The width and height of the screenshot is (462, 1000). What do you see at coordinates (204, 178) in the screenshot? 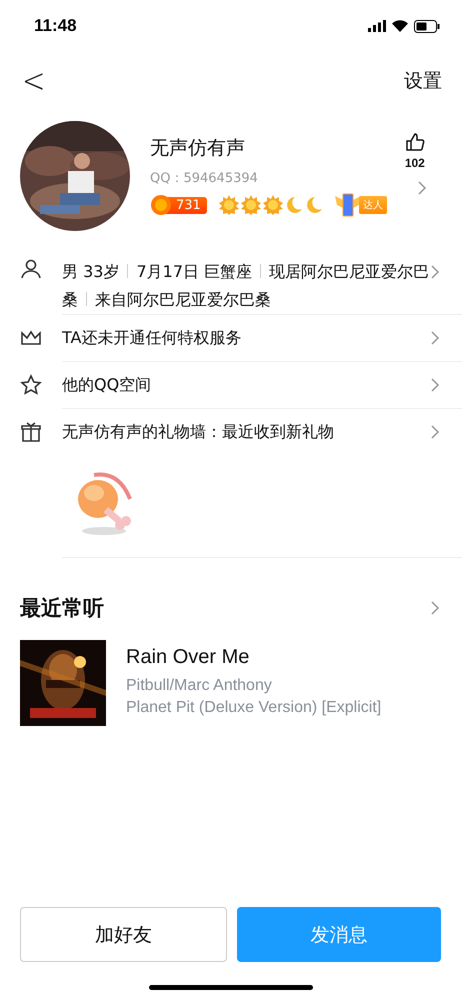
I see `qq-number: QQ：594645394` at bounding box center [204, 178].